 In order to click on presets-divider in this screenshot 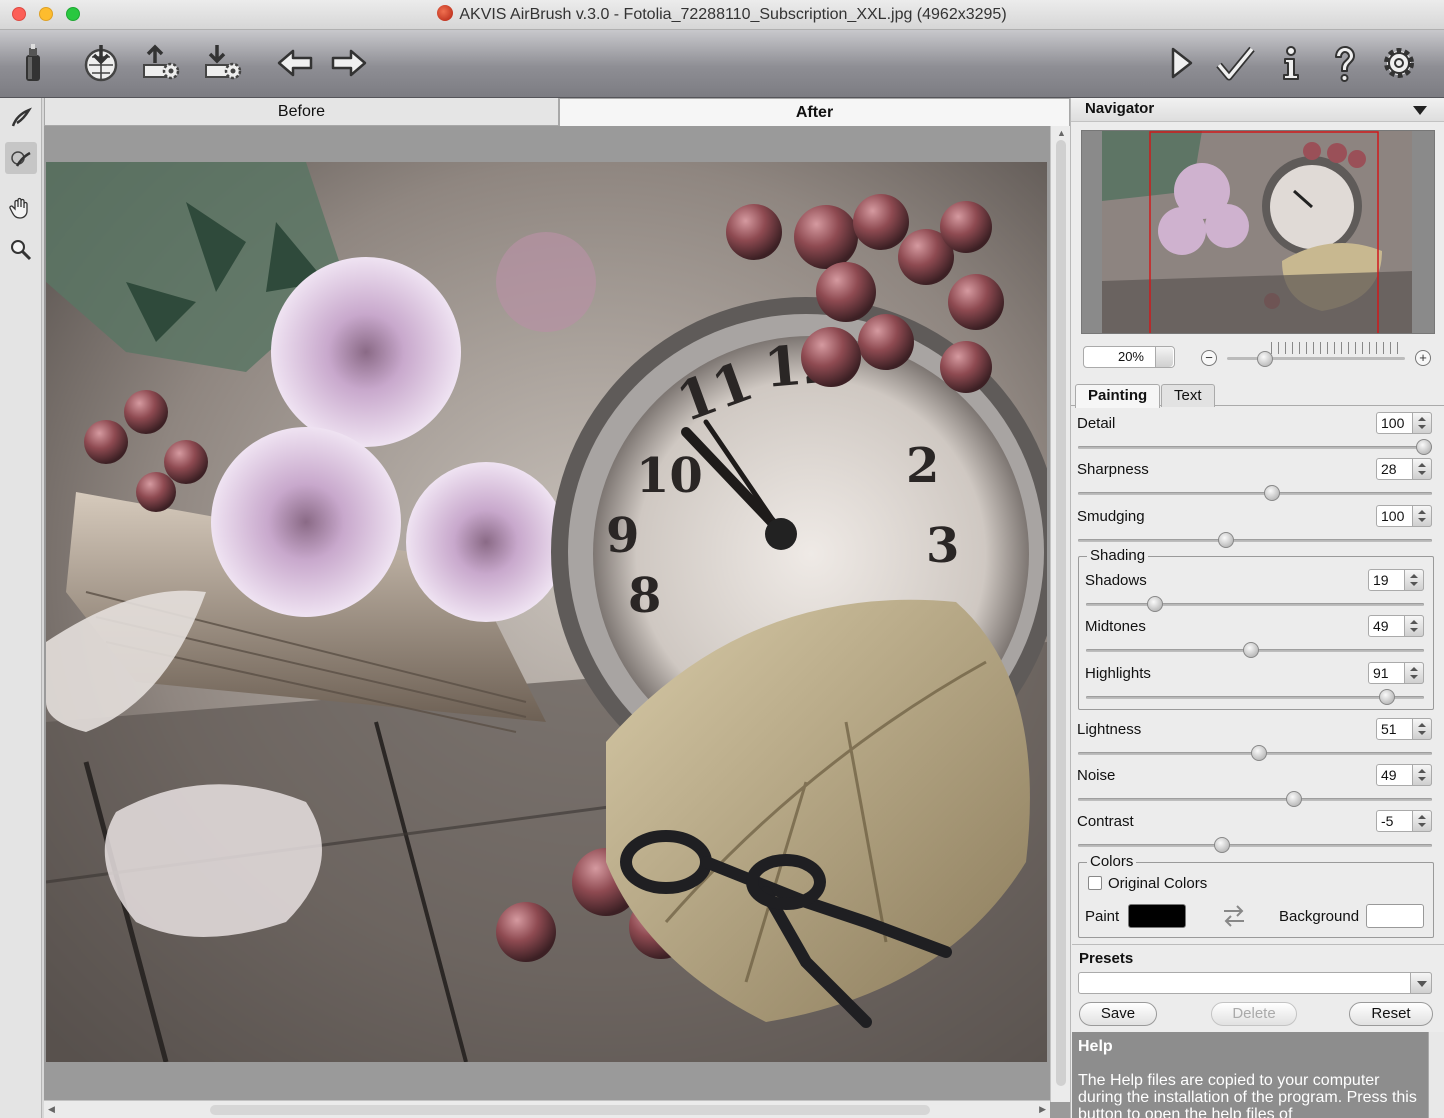, I will do `click(1258, 944)`.